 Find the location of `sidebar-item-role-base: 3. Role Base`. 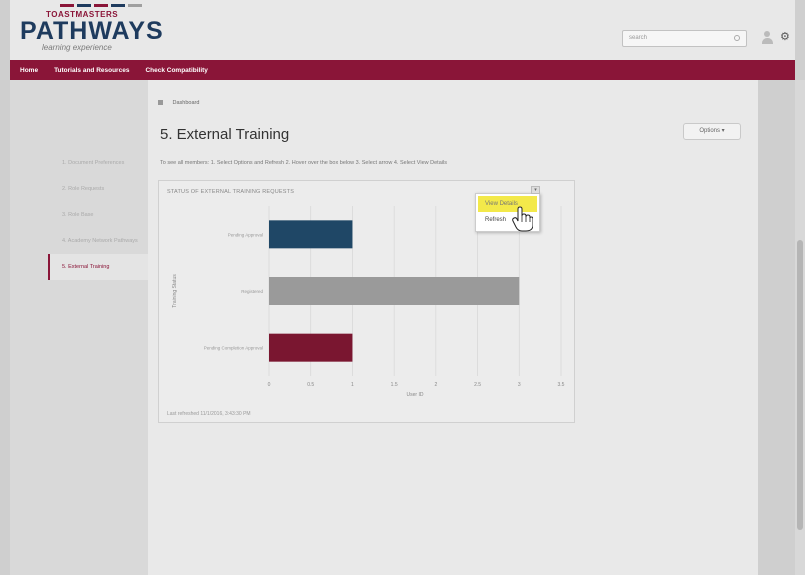

sidebar-item-role-base: 3. Role Base is located at coordinates (98, 215).